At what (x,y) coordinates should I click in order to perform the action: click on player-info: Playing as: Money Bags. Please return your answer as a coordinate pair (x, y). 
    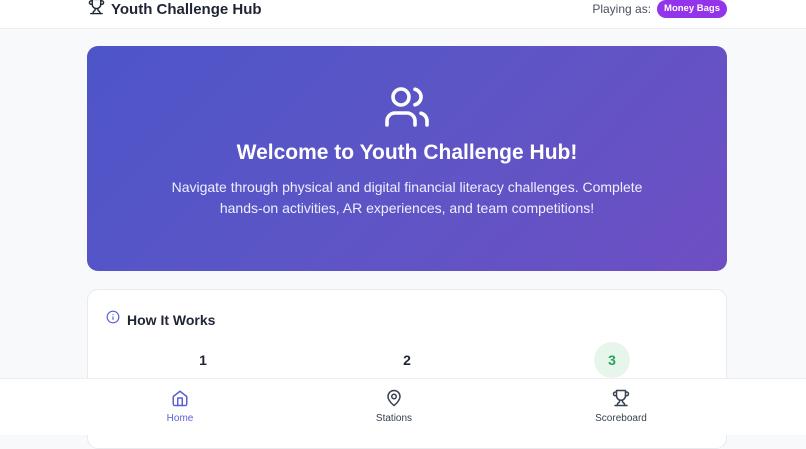
    Looking at the image, I should click on (659, 9).